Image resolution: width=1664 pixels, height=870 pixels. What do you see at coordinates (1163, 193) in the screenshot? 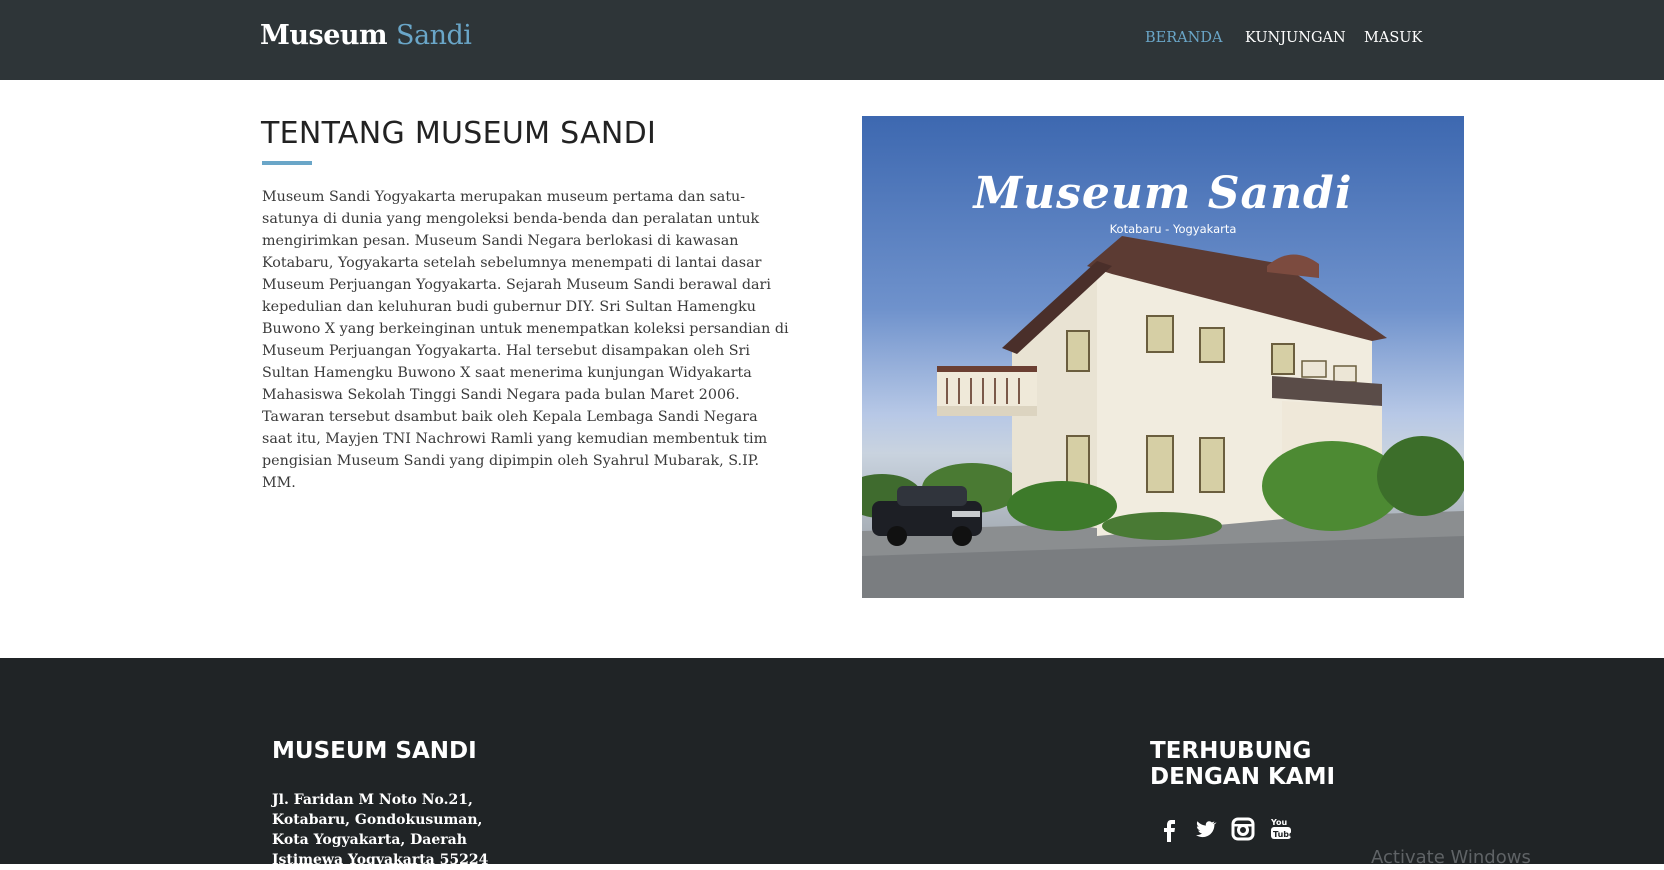
I see `photo-overlay-title: Museum Sandi` at bounding box center [1163, 193].